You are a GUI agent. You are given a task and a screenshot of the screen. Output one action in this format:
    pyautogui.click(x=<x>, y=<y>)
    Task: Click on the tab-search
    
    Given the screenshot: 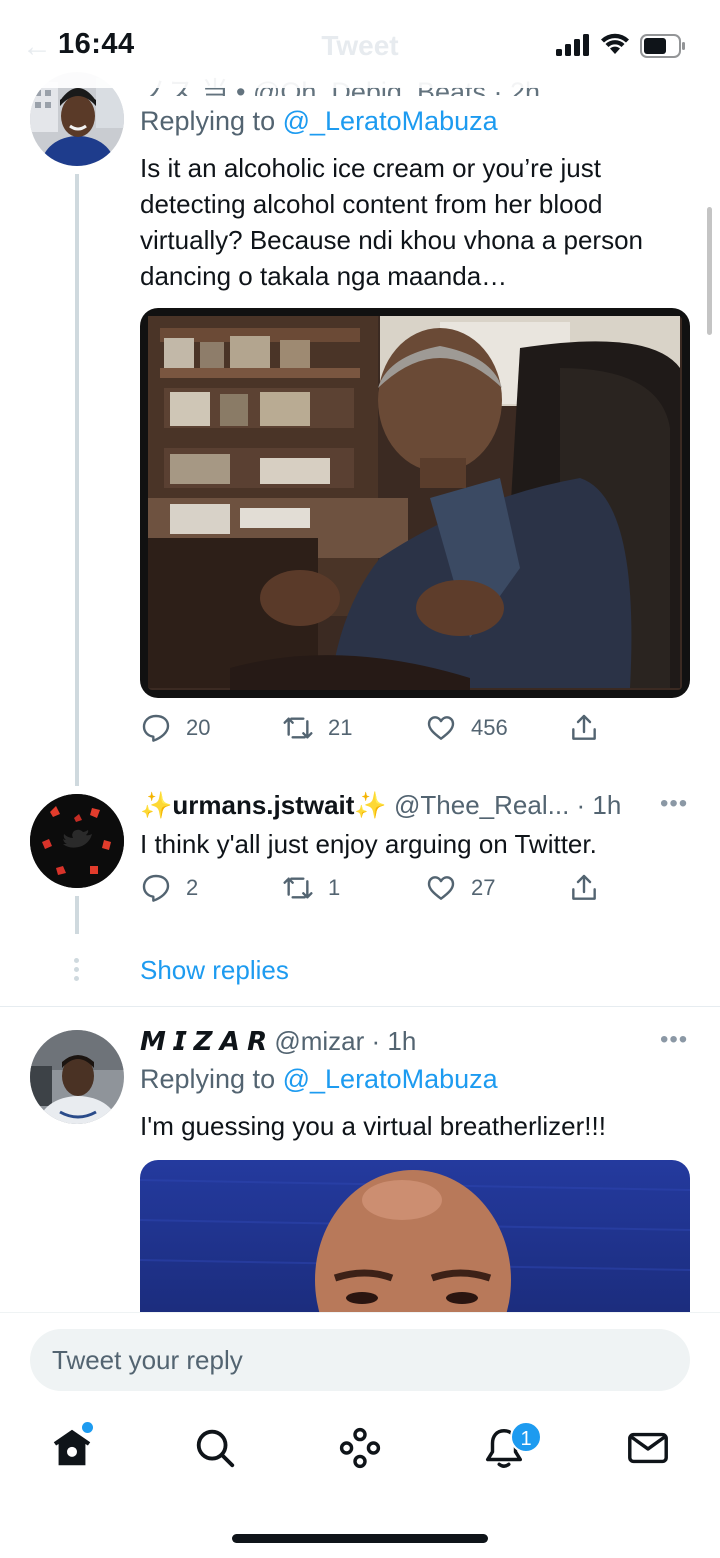 What is the action you would take?
    pyautogui.click(x=215, y=1448)
    